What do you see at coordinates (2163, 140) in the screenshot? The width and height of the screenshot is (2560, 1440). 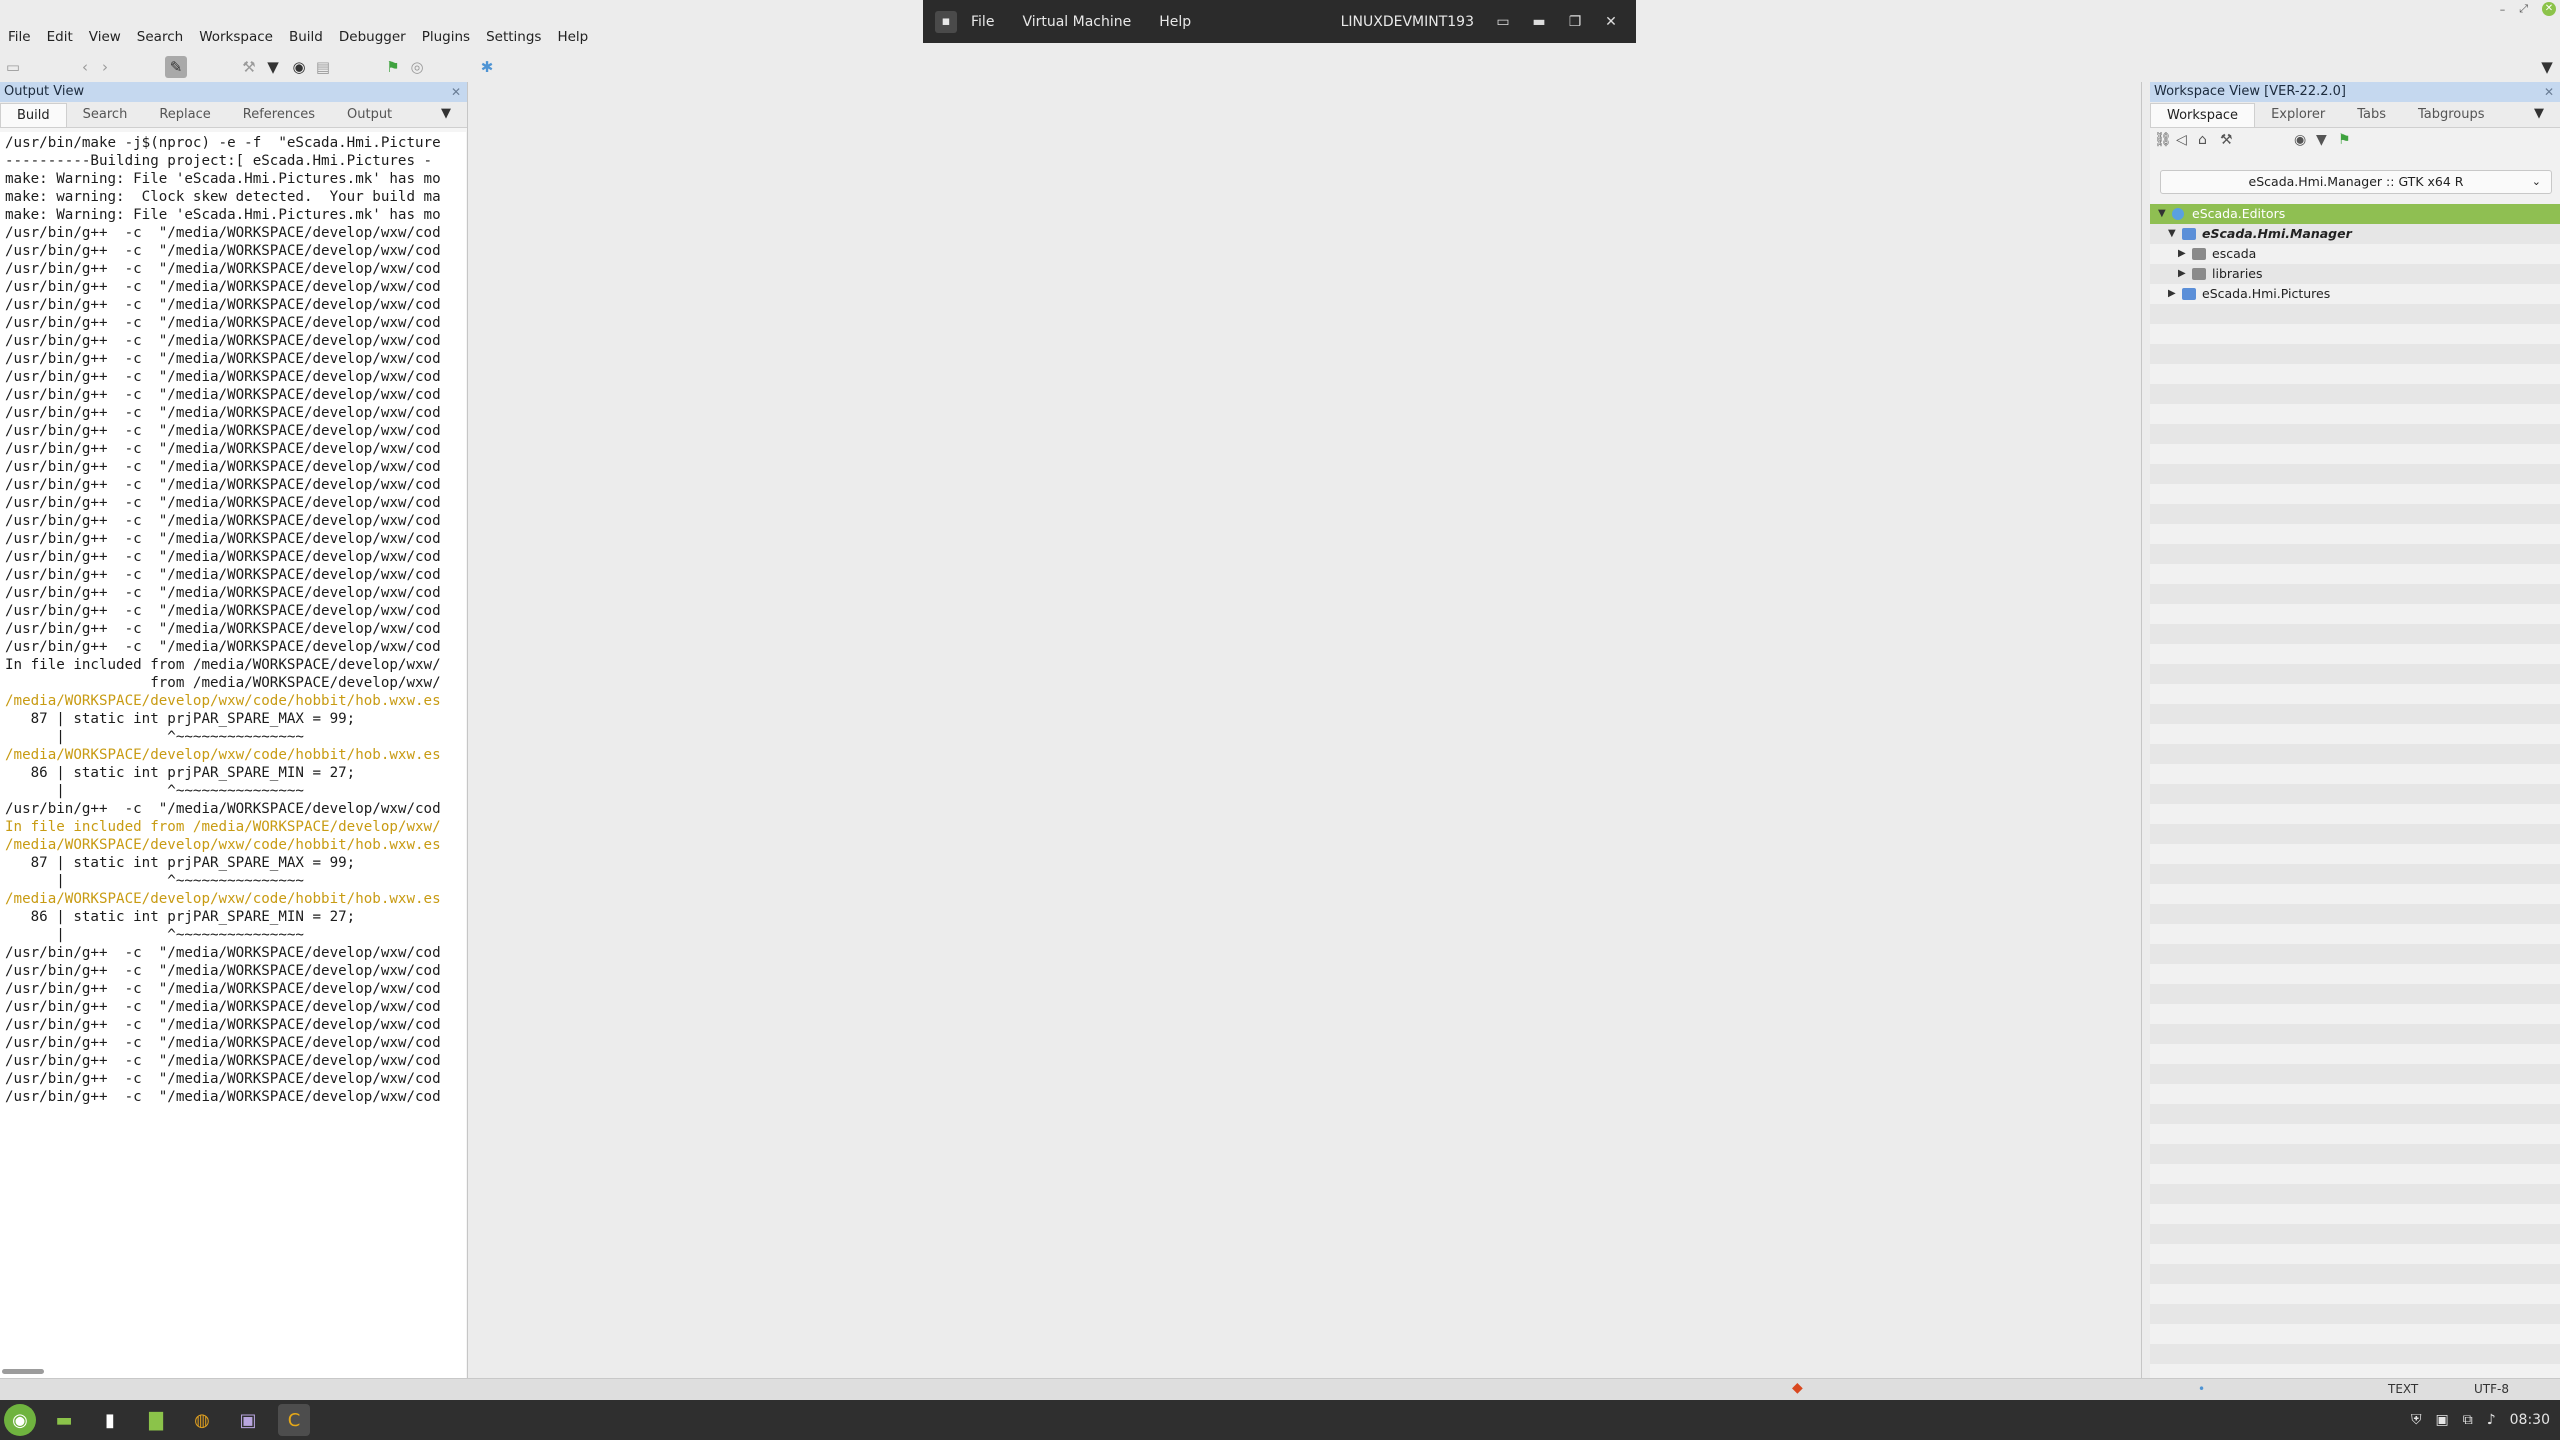 I see `link-editor-icon: ⛓` at bounding box center [2163, 140].